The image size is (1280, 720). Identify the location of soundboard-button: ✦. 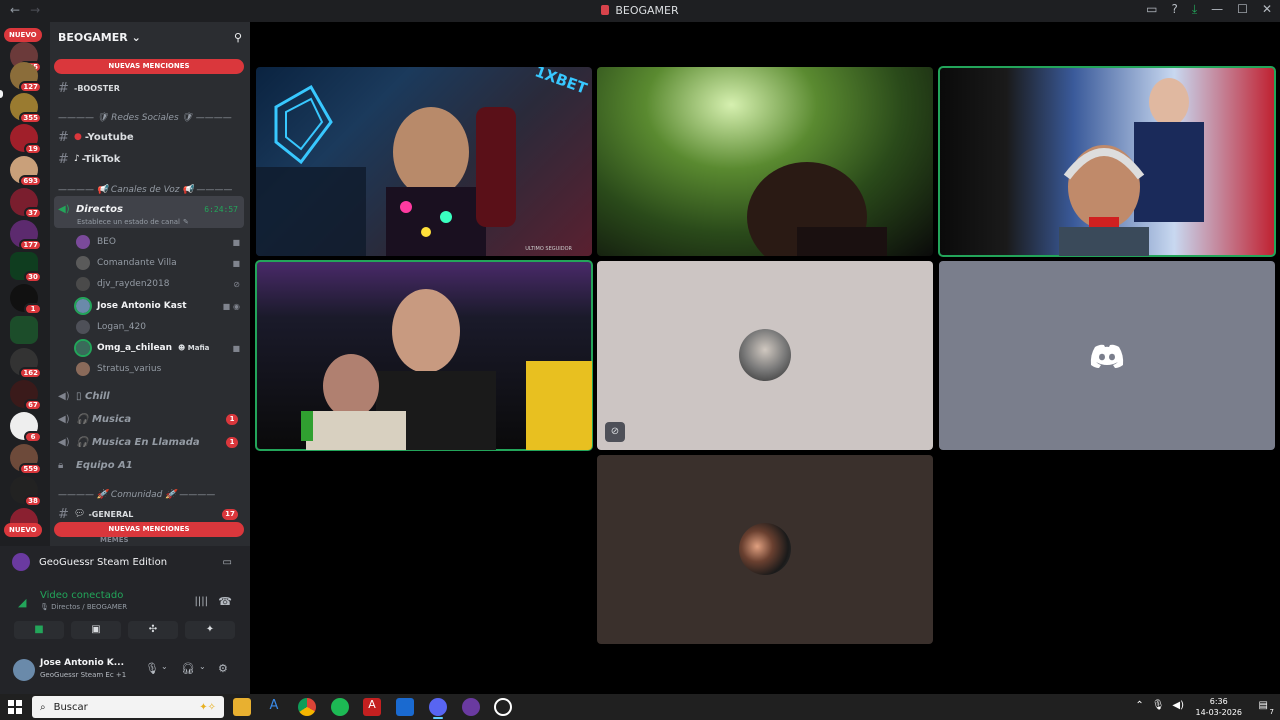
(210, 630).